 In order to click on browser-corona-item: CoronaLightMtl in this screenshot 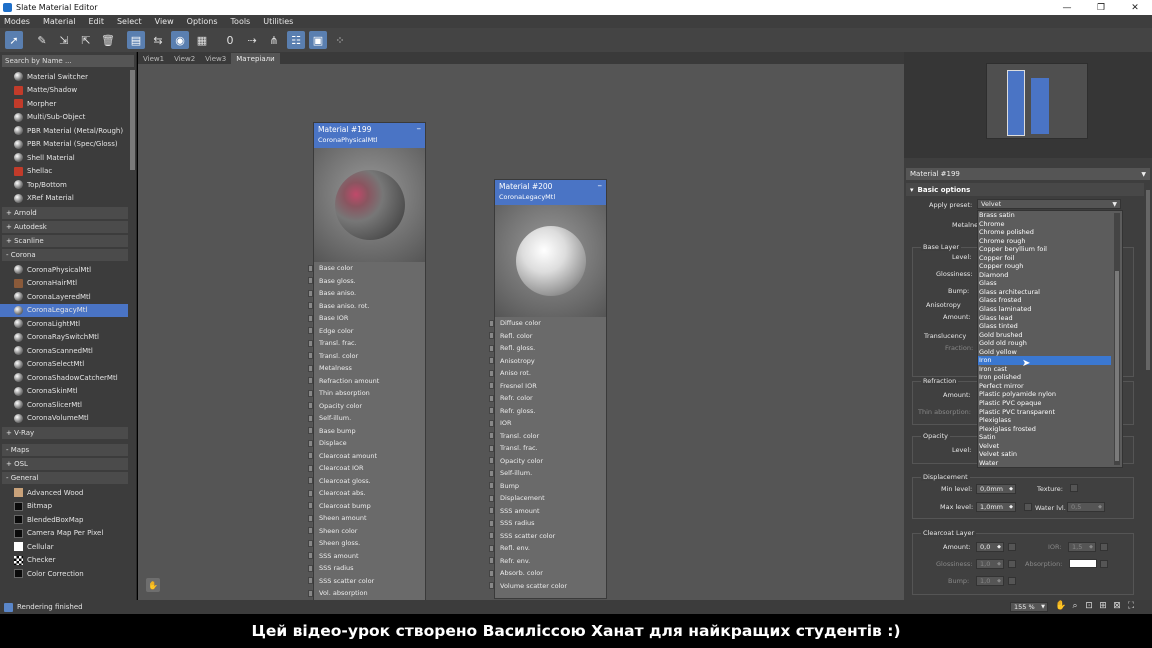, I will do `click(64, 324)`.